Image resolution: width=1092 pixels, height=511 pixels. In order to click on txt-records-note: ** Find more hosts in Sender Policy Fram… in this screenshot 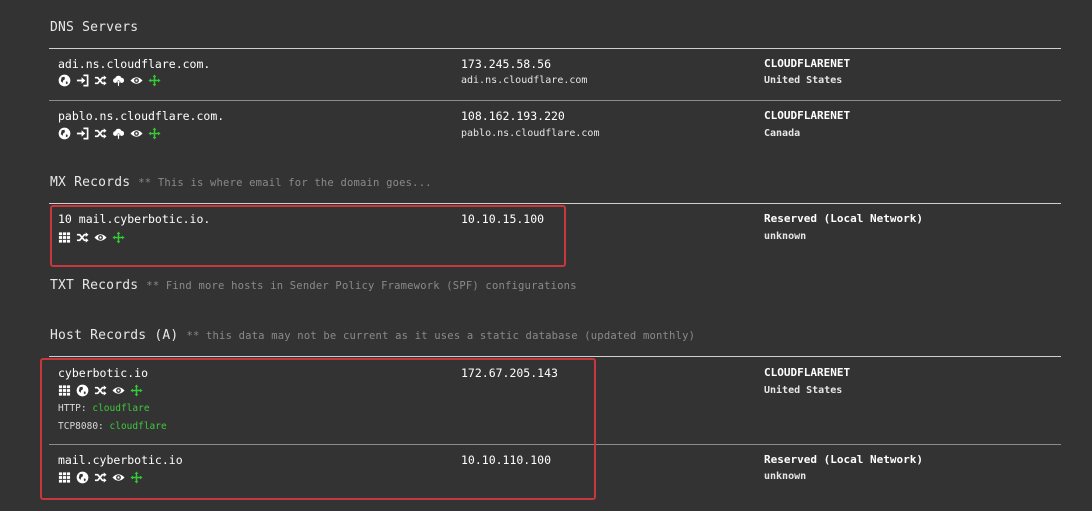, I will do `click(361, 286)`.